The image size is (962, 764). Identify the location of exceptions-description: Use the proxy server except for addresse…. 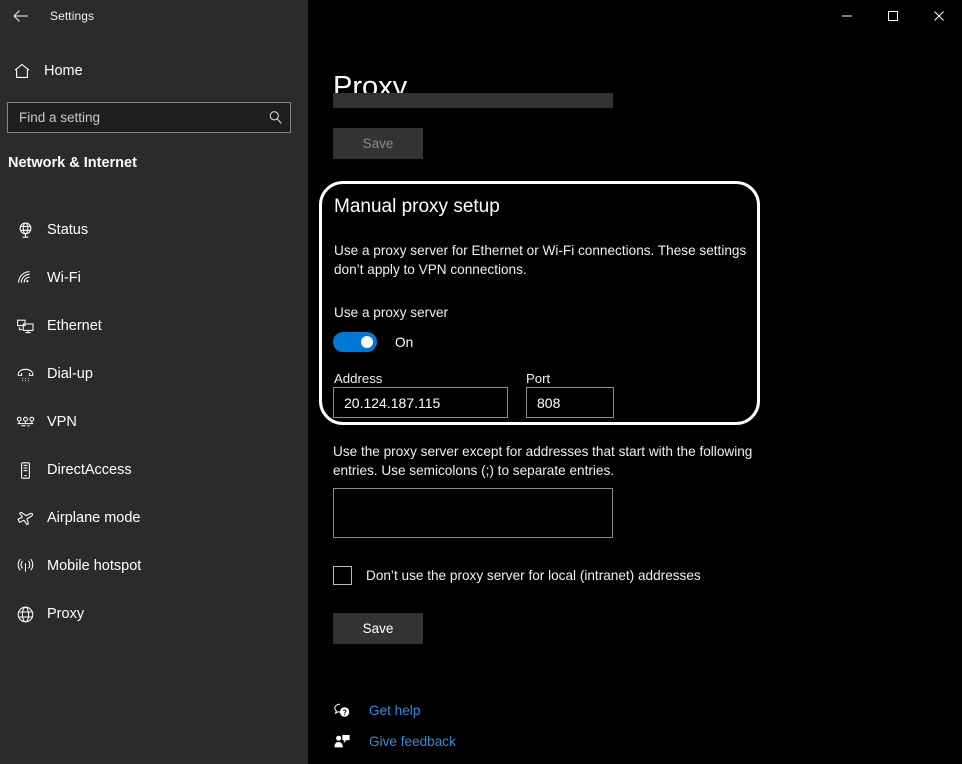
(543, 461).